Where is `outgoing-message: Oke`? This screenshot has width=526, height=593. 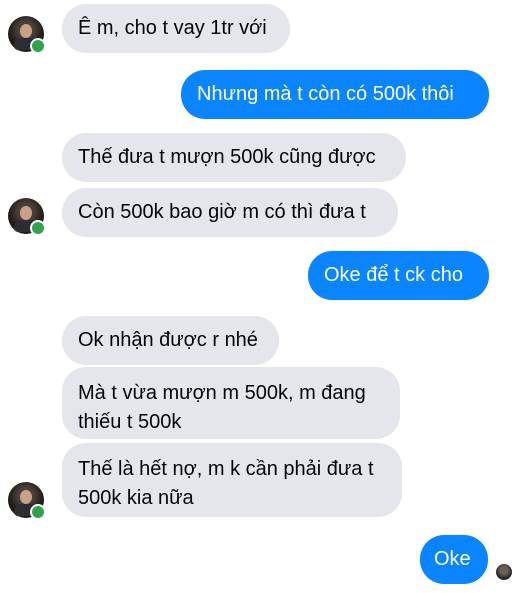
outgoing-message: Oke is located at coordinates (454, 559).